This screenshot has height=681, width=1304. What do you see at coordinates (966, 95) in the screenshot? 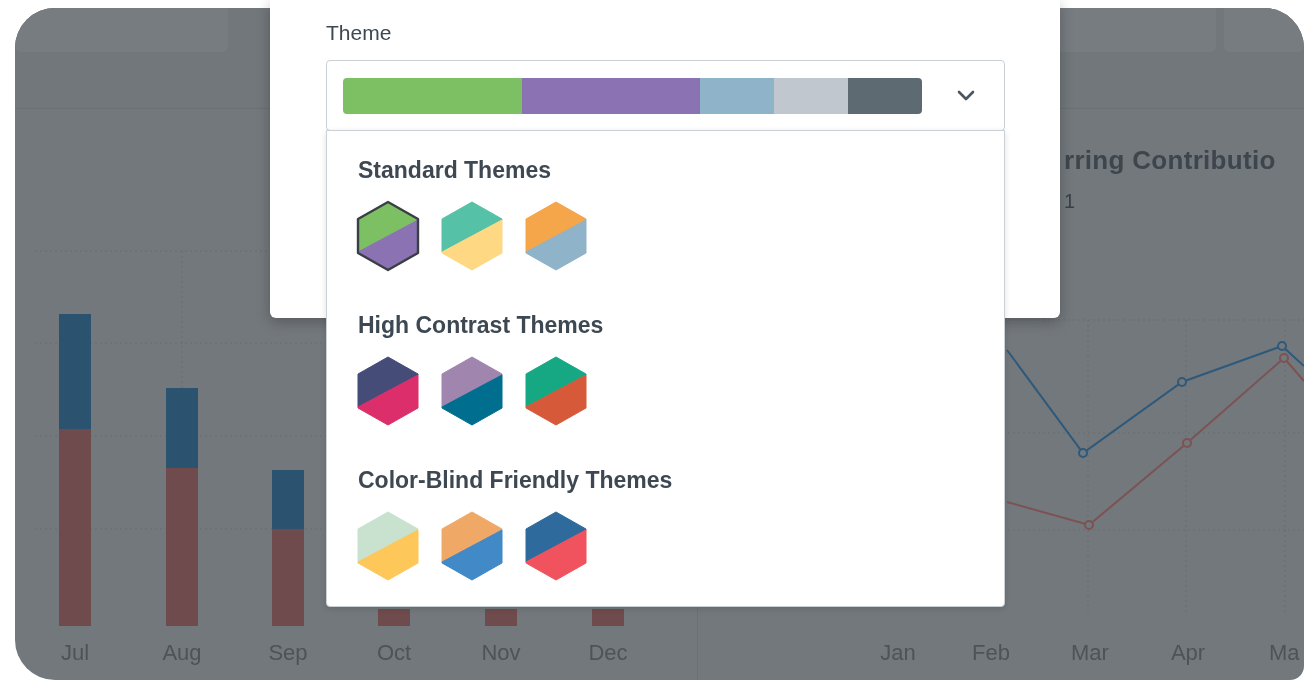
I see `chevron-down-icon` at bounding box center [966, 95].